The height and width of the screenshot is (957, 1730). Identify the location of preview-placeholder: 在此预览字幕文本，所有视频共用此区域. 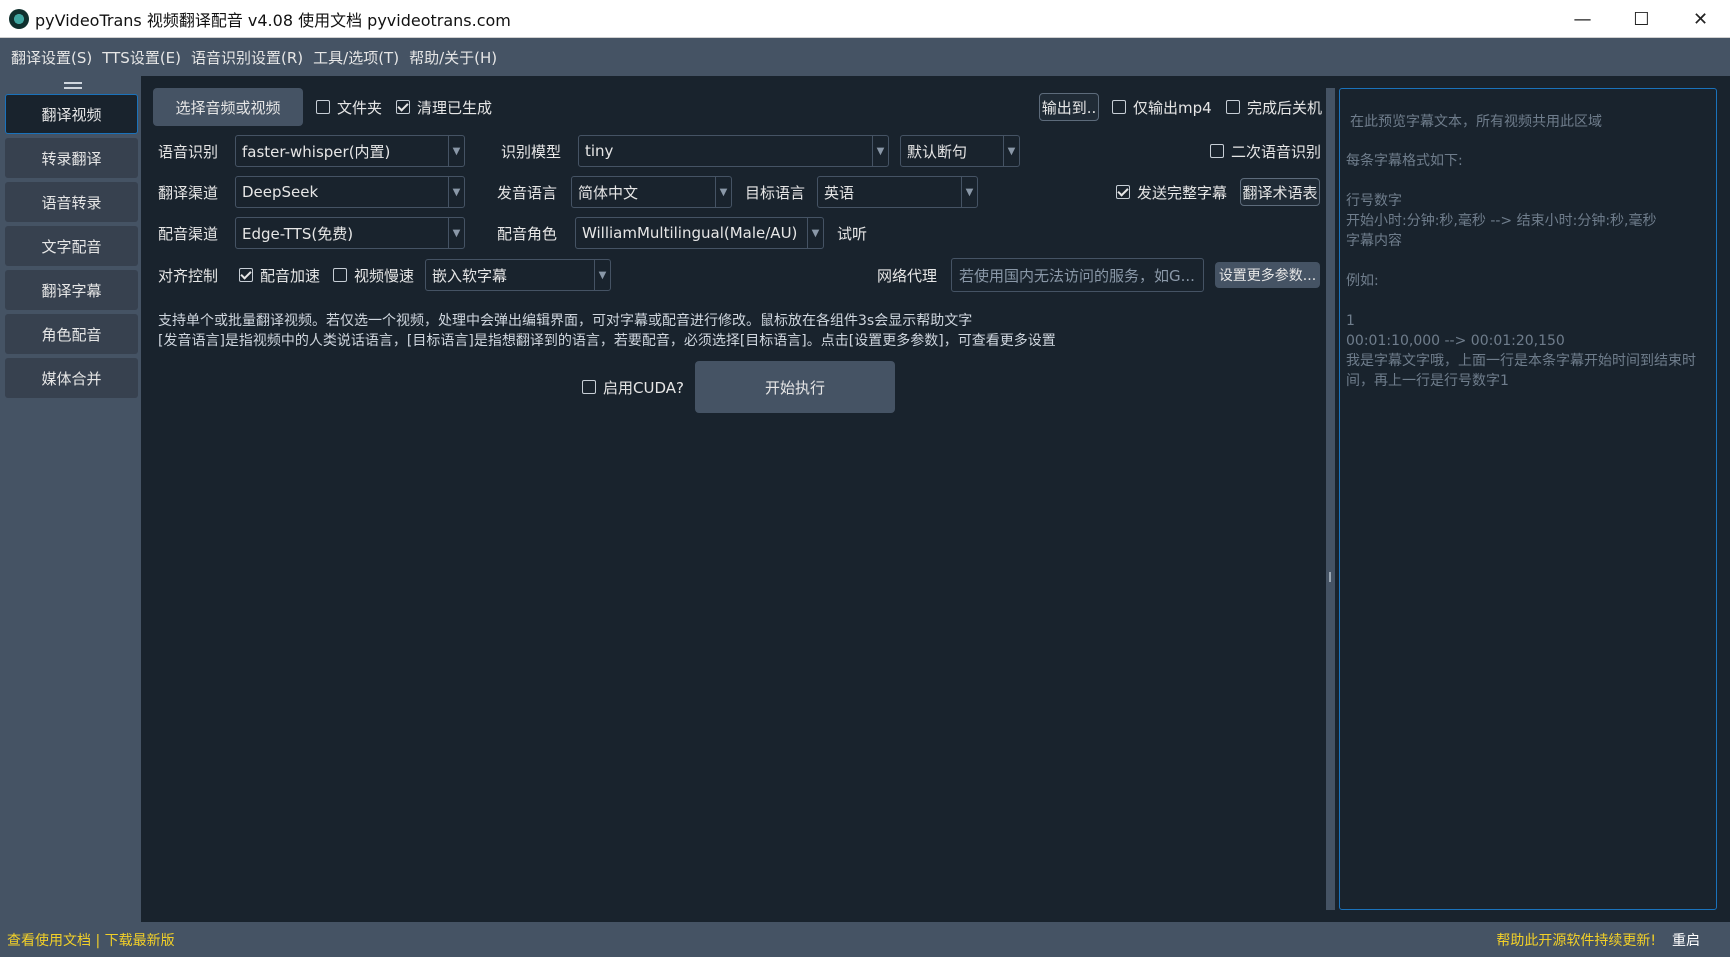
(1476, 122).